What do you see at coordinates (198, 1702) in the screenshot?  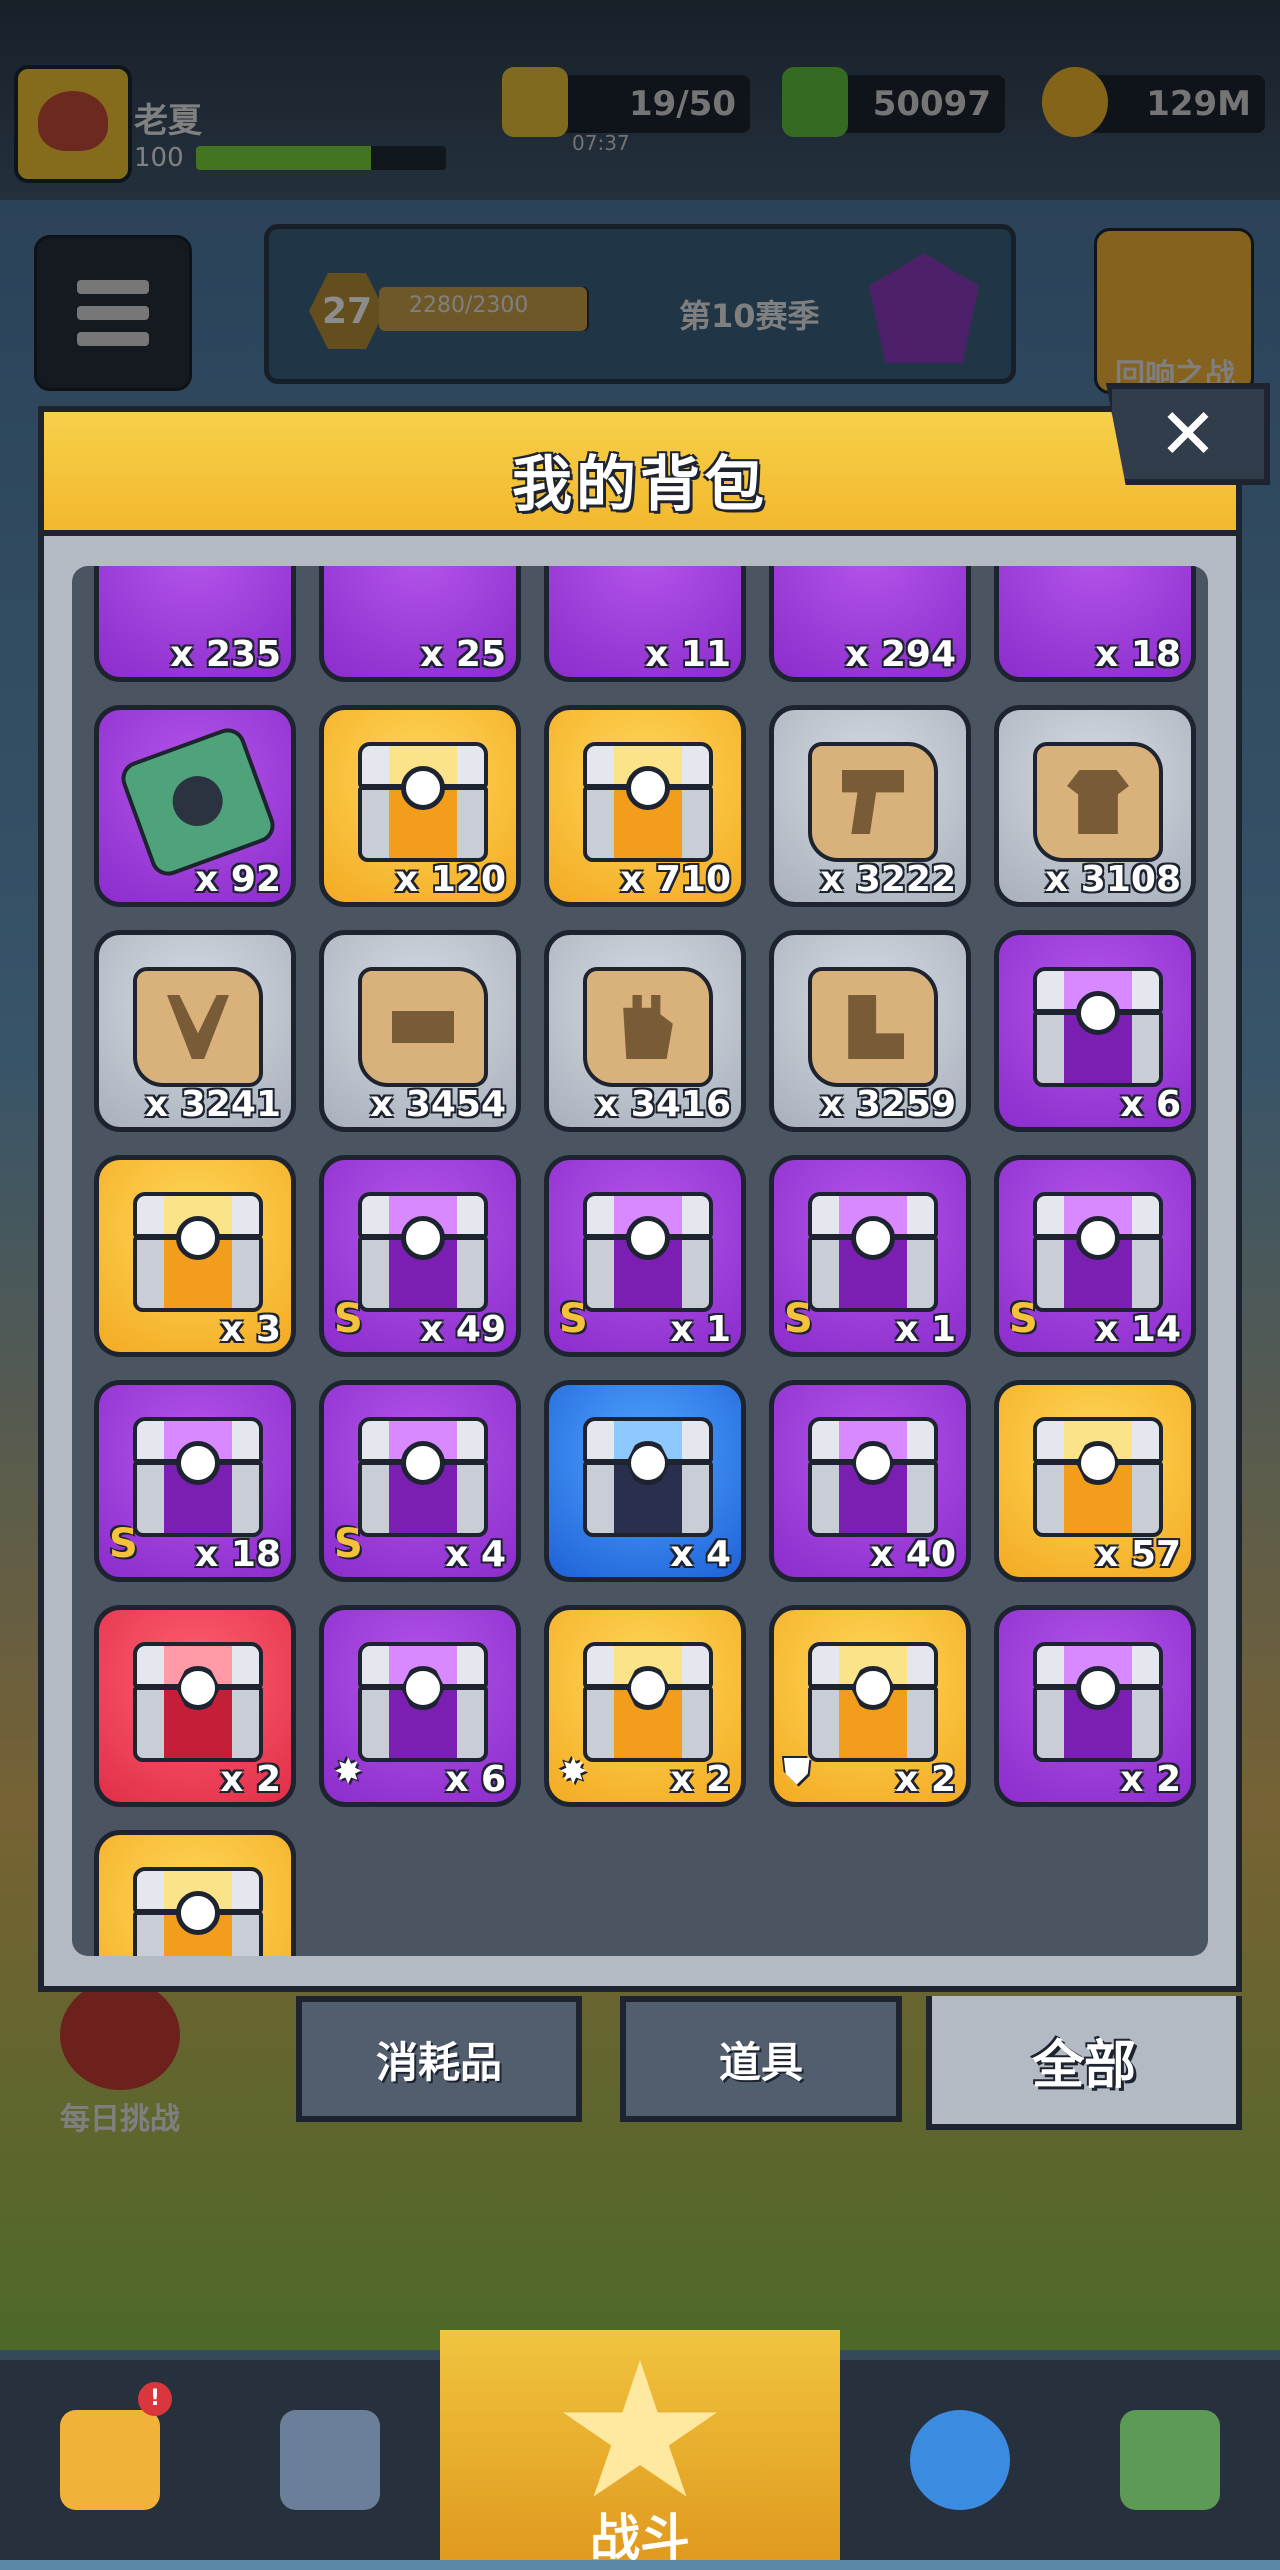 I see `red-hex-chest-icon` at bounding box center [198, 1702].